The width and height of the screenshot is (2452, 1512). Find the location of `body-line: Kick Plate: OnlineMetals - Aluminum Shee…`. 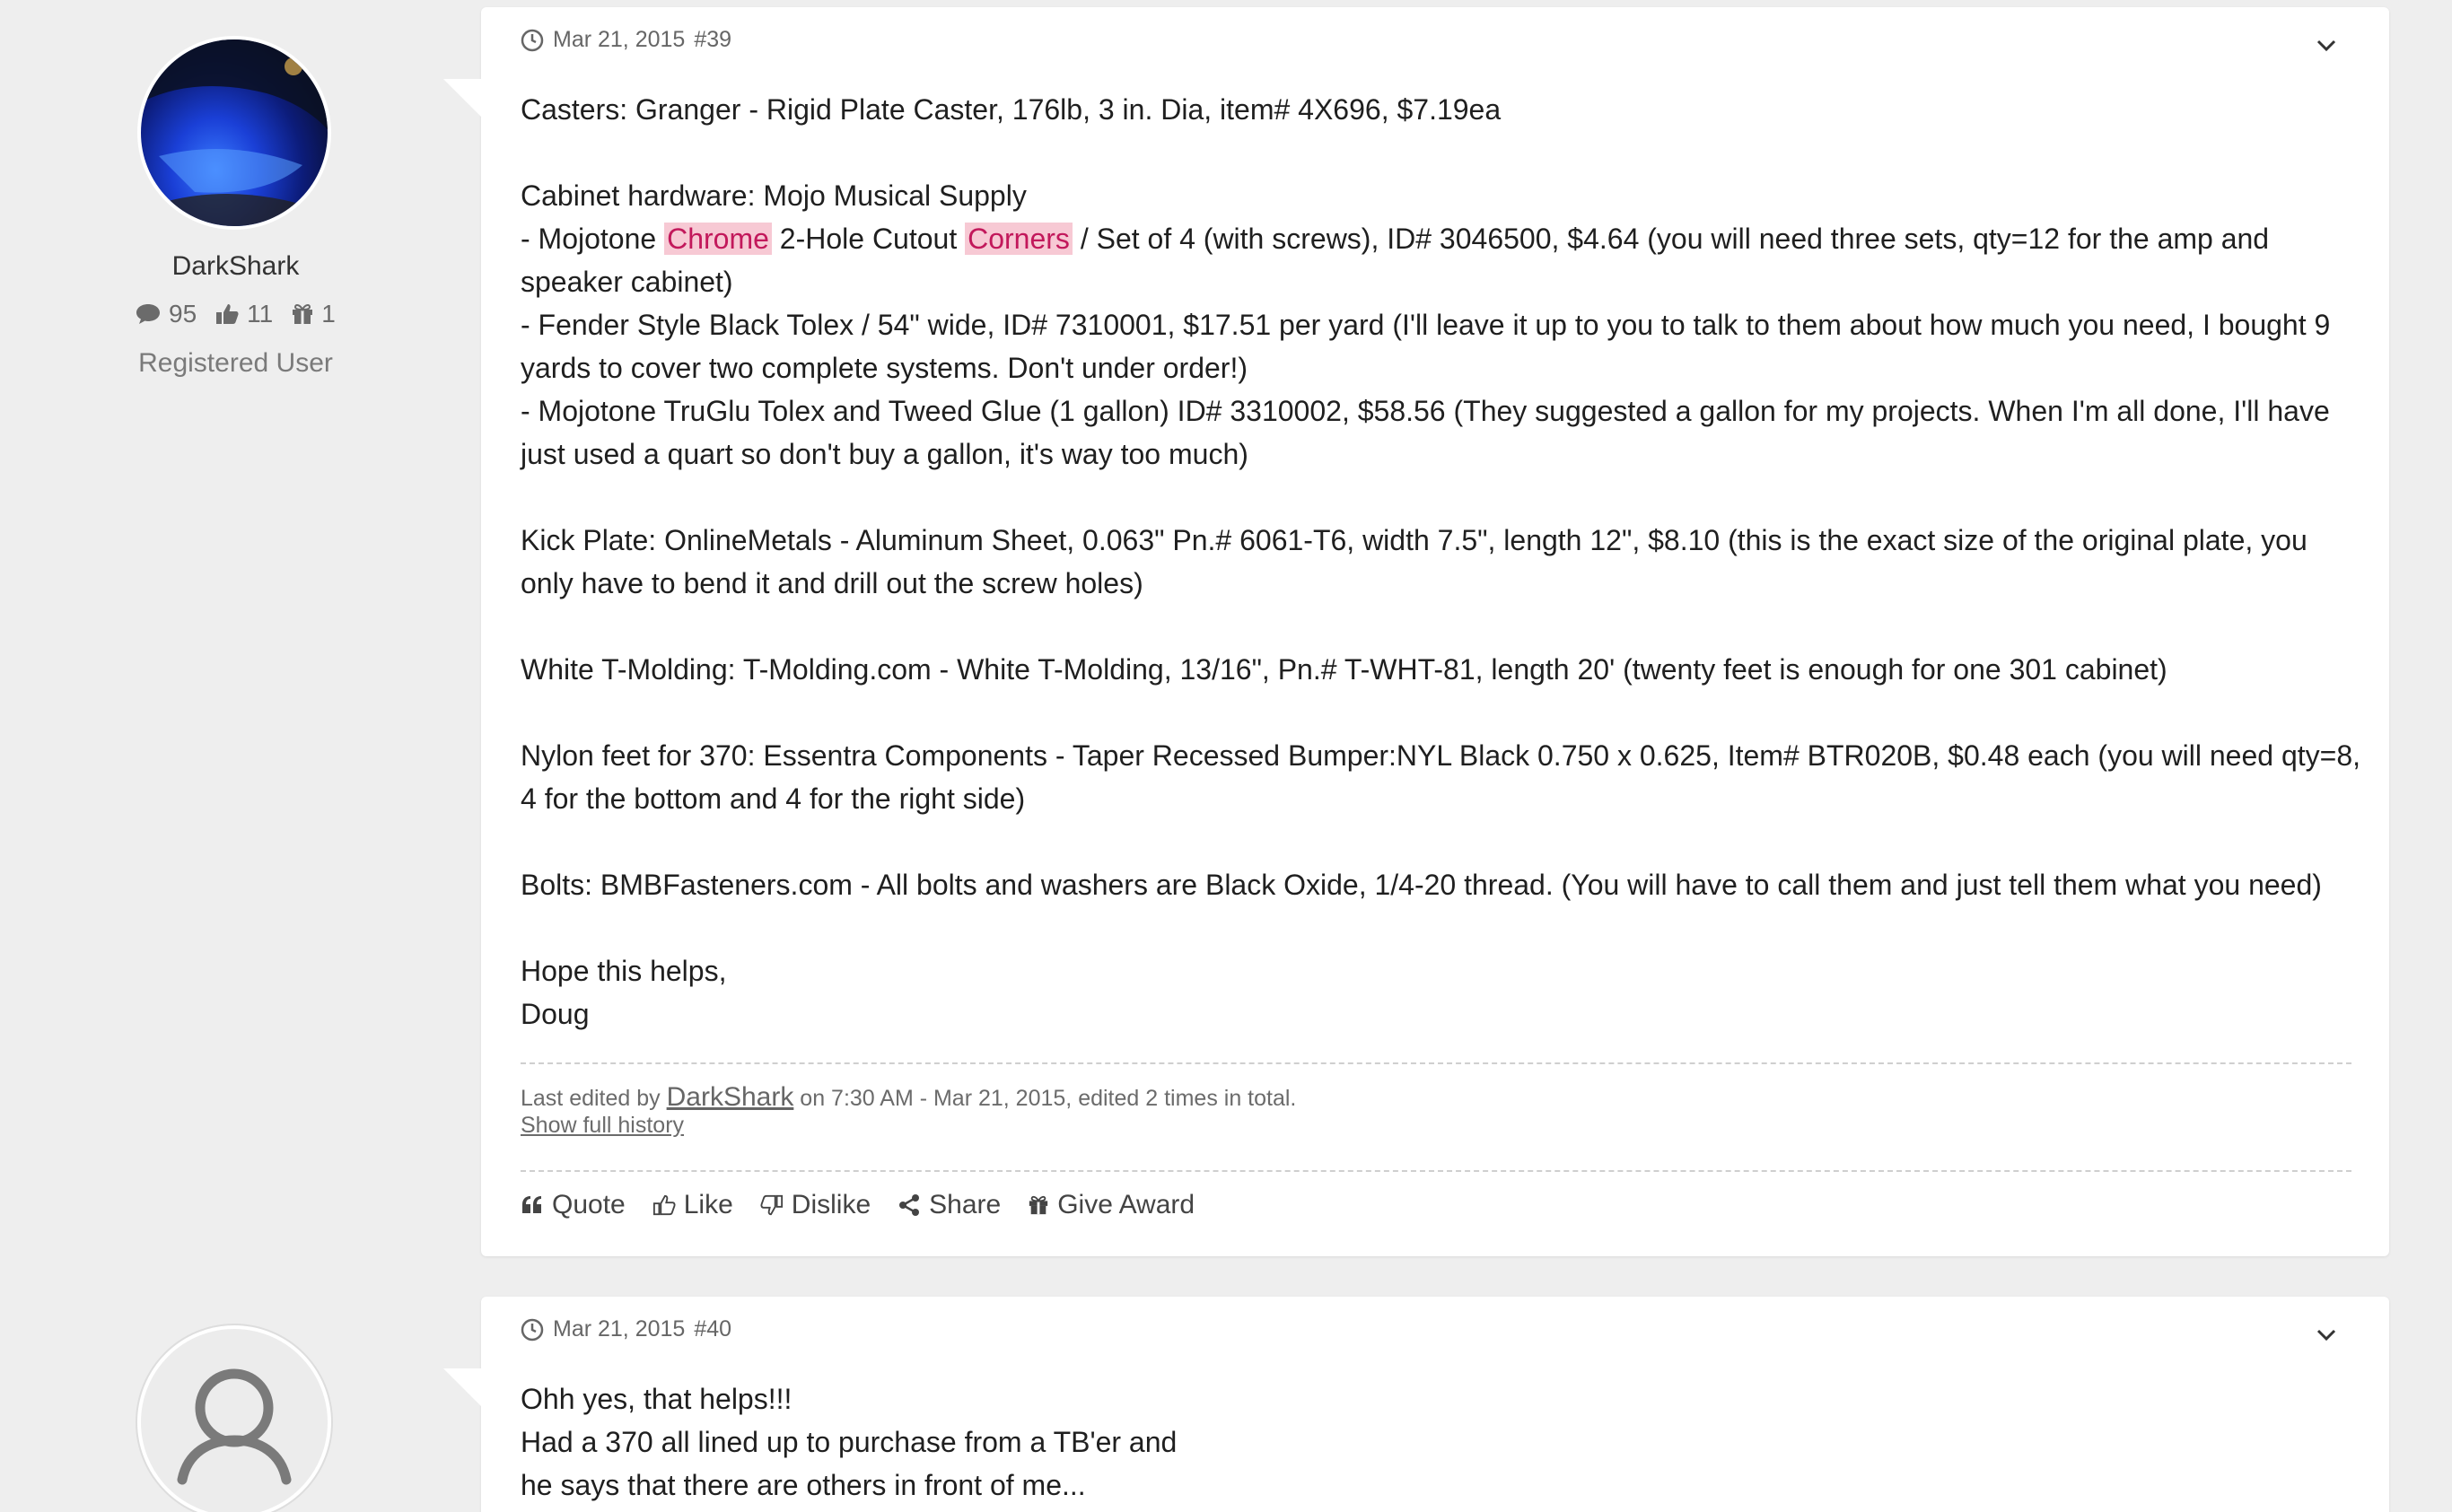

body-line: Kick Plate: OnlineMetals - Aluminum Shee… is located at coordinates (1415, 561).